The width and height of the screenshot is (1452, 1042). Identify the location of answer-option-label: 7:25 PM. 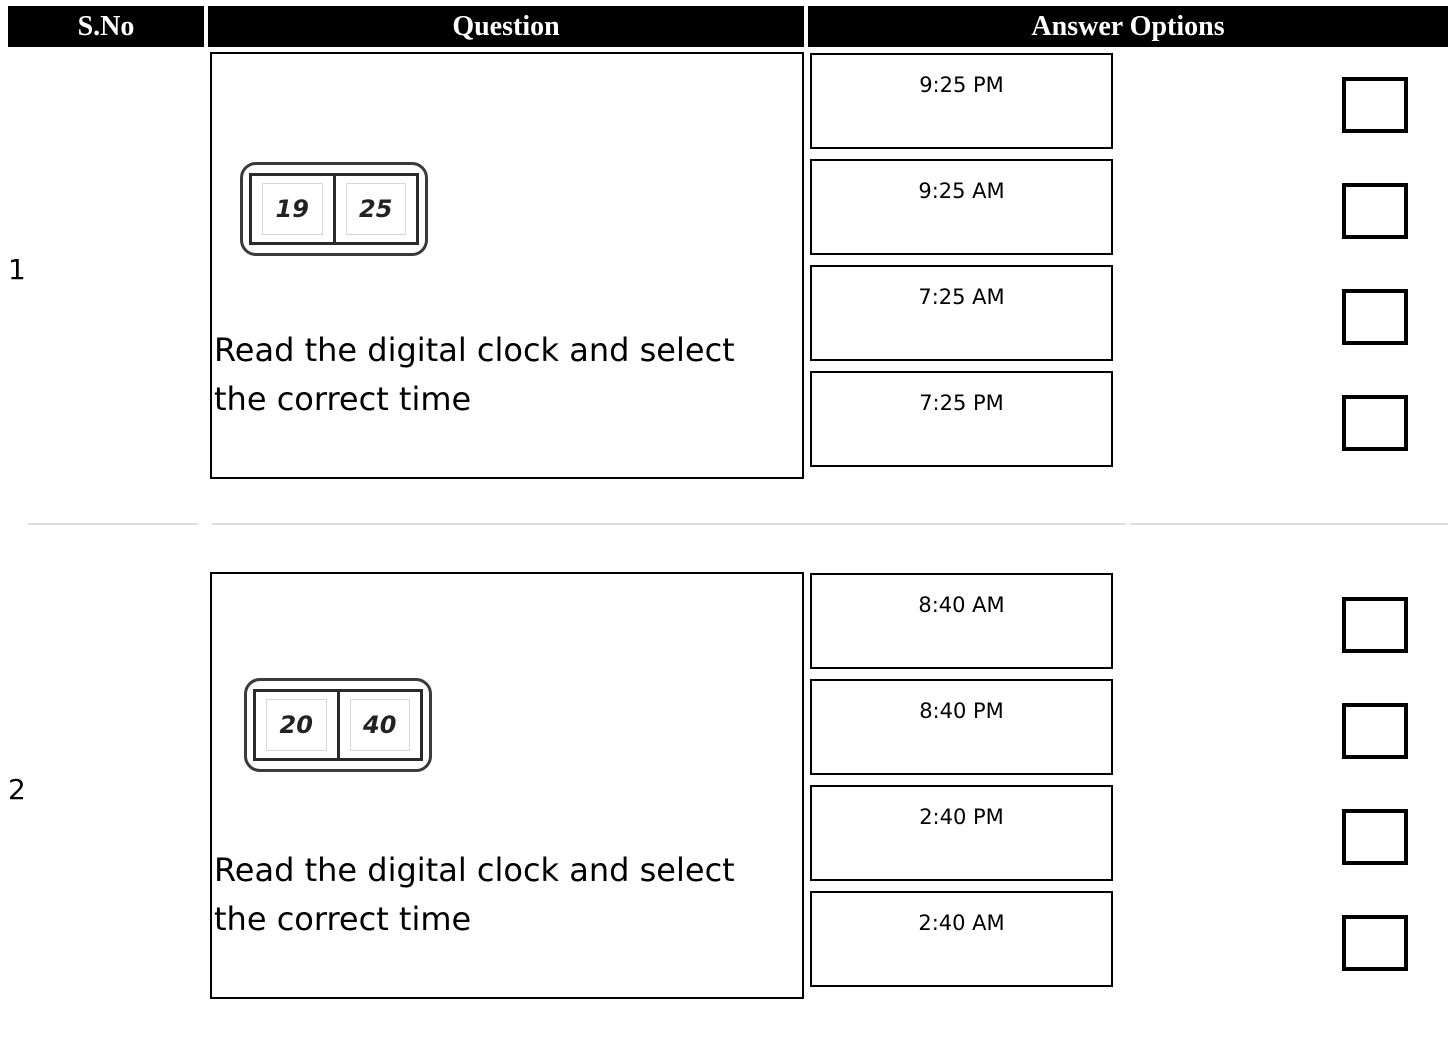
(961, 403).